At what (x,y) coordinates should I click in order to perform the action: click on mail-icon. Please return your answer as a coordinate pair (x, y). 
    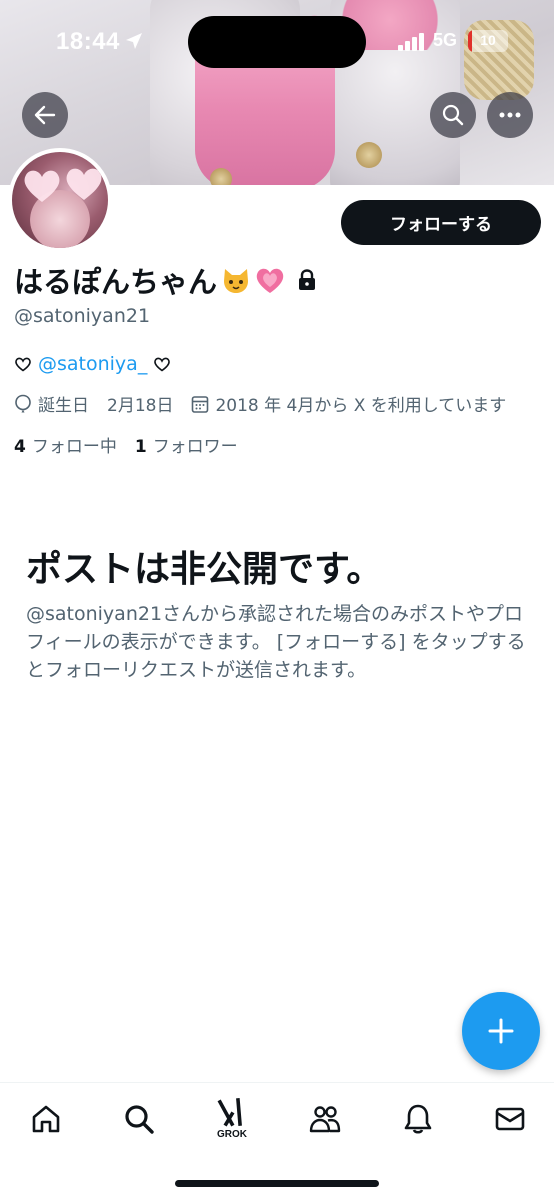
    Looking at the image, I should click on (510, 1119).